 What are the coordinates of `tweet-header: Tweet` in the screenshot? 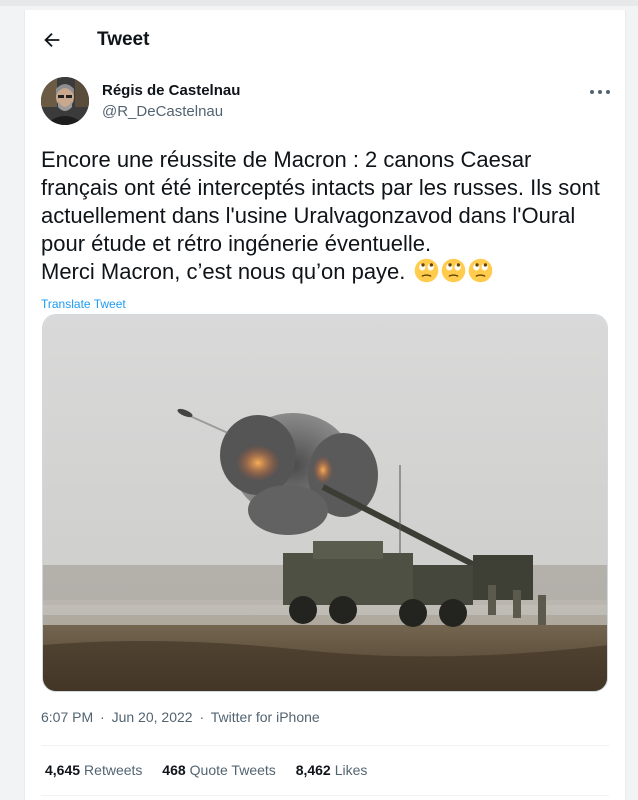 It's located at (325, 40).